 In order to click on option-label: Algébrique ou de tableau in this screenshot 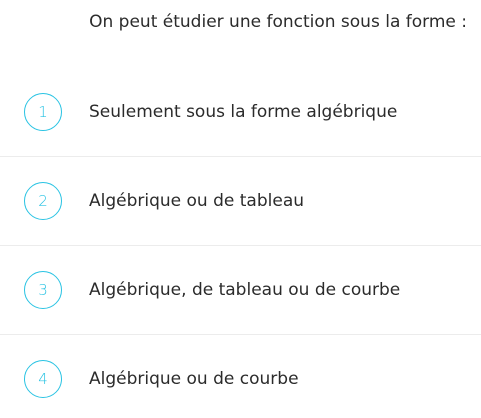, I will do `click(197, 201)`.